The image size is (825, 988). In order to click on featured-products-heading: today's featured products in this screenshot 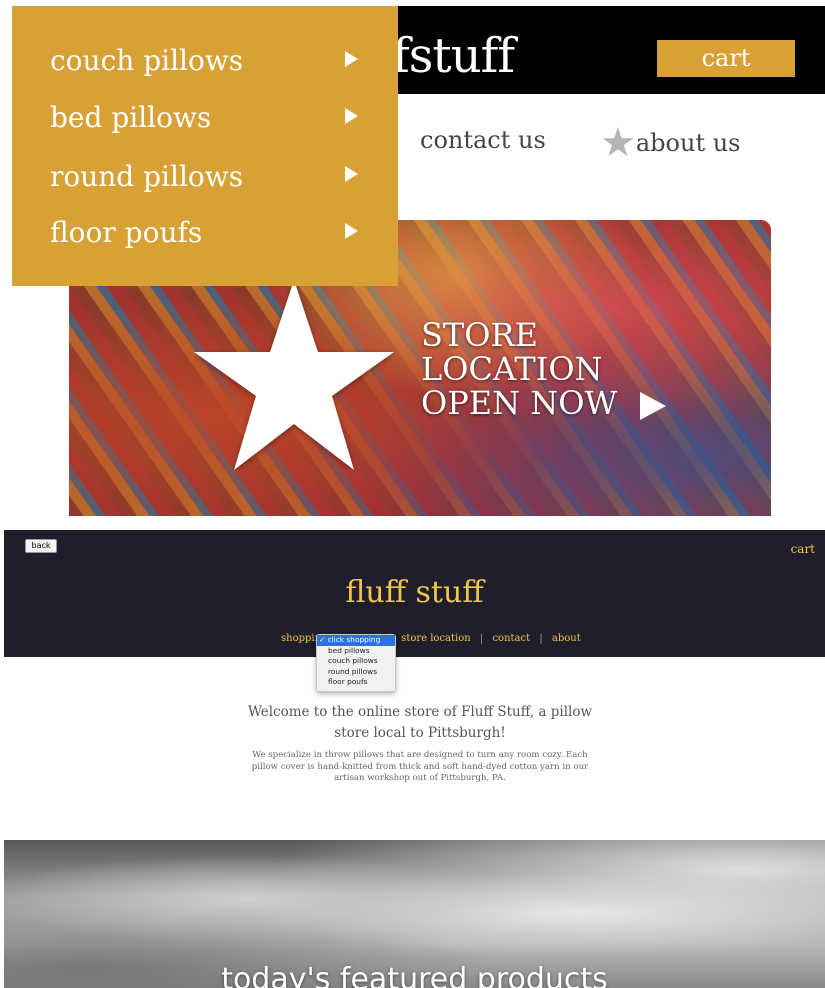, I will do `click(414, 975)`.